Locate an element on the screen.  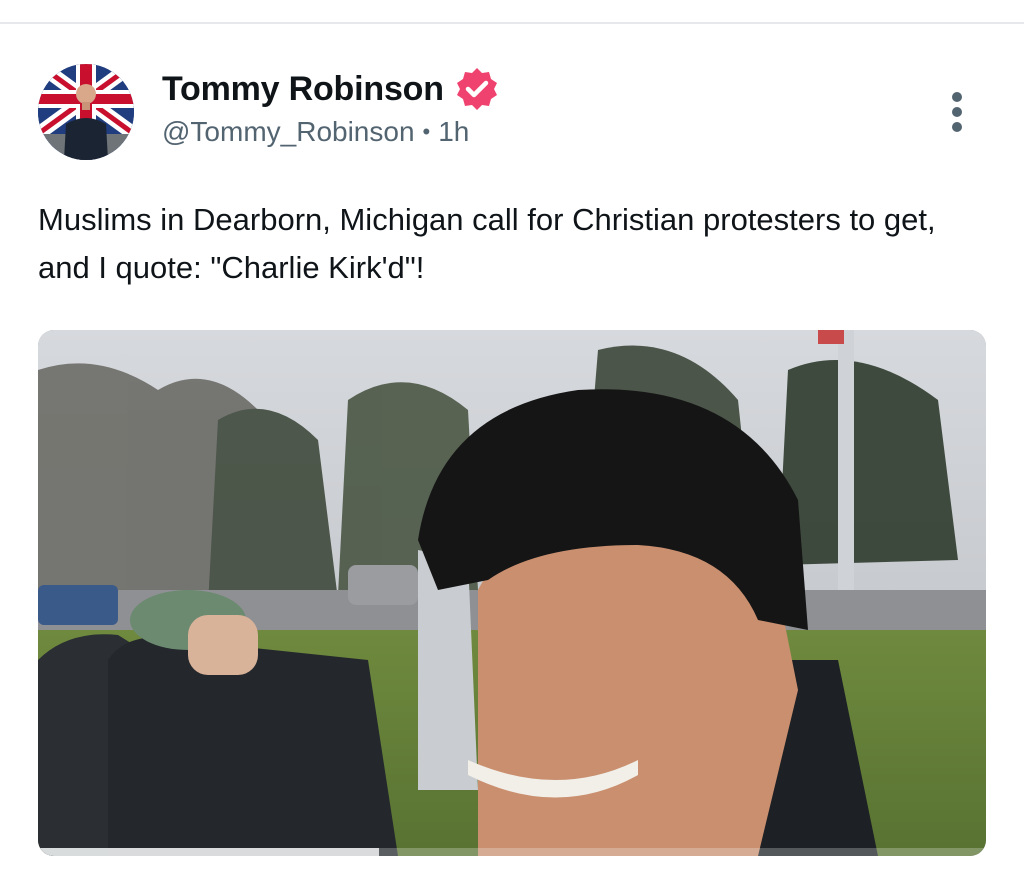
post-meta: @Tommy_Robinson • 1h is located at coordinates (315, 132).